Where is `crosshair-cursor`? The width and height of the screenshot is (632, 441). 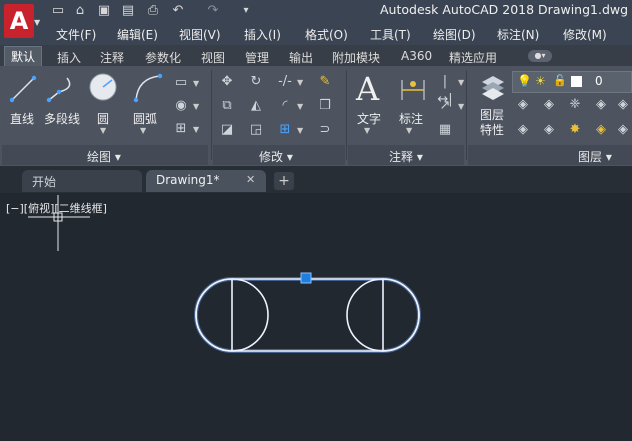
crosshair-cursor is located at coordinates (59, 223).